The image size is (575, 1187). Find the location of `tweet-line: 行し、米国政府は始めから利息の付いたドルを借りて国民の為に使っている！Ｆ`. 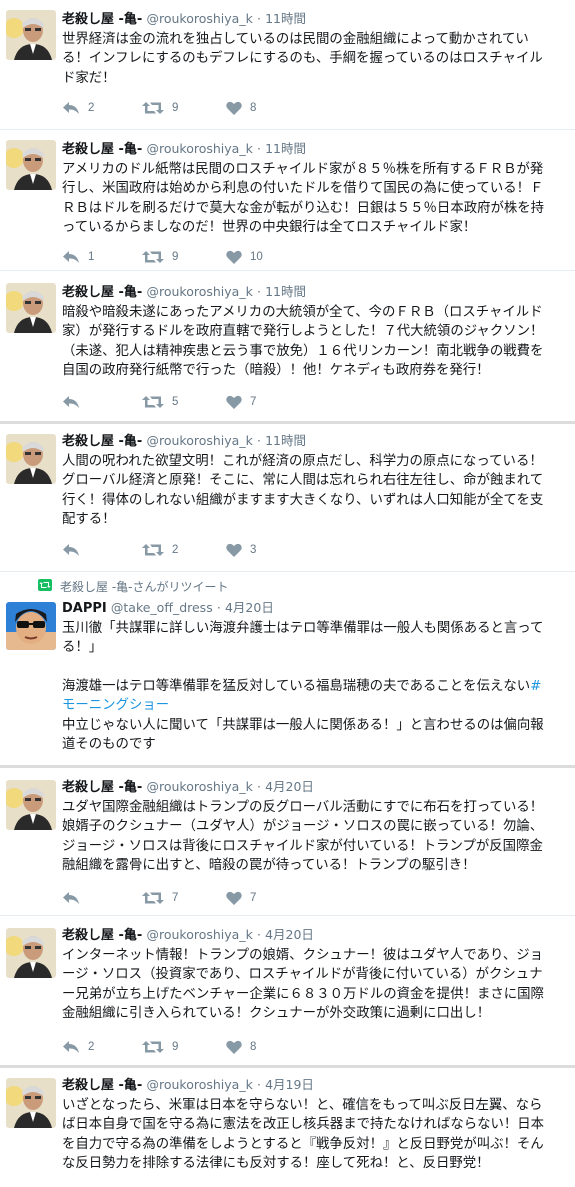

tweet-line: 行し、米国政府は始めから利息の付いたドルを借りて国民の為に使っている！Ｆ is located at coordinates (303, 189).